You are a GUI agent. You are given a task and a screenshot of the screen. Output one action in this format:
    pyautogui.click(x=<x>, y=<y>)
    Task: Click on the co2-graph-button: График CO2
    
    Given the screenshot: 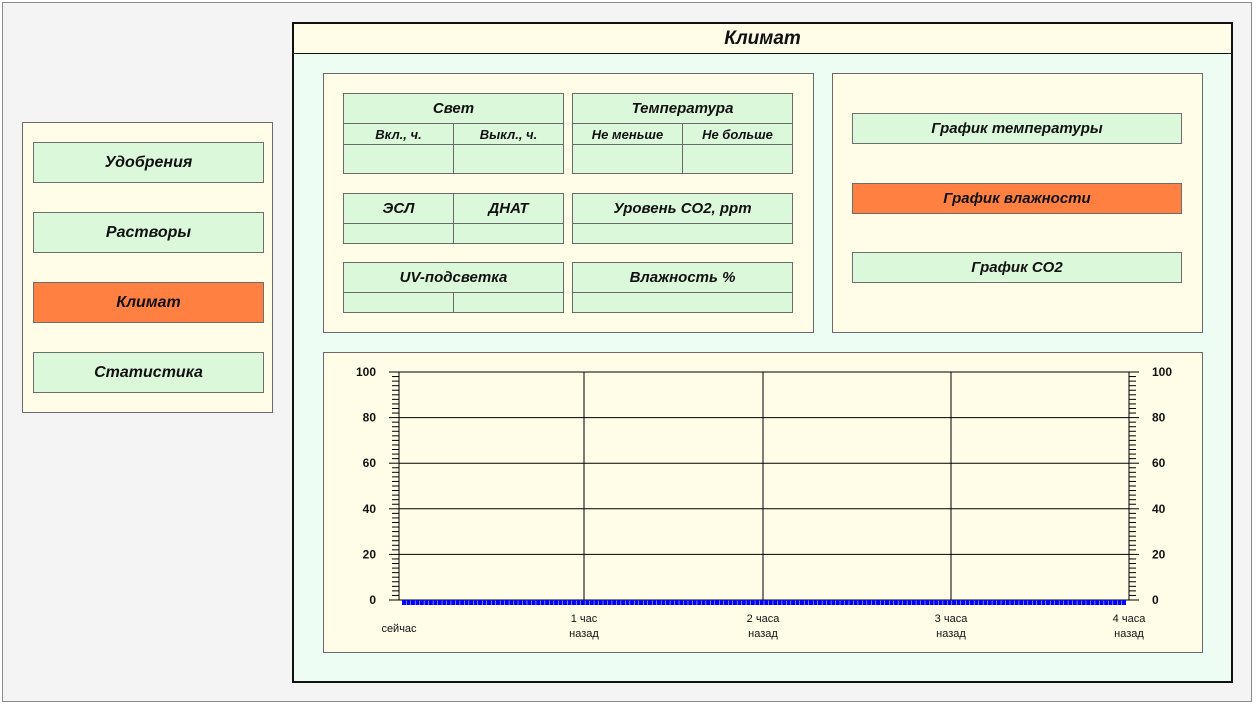 What is the action you would take?
    pyautogui.click(x=1017, y=267)
    